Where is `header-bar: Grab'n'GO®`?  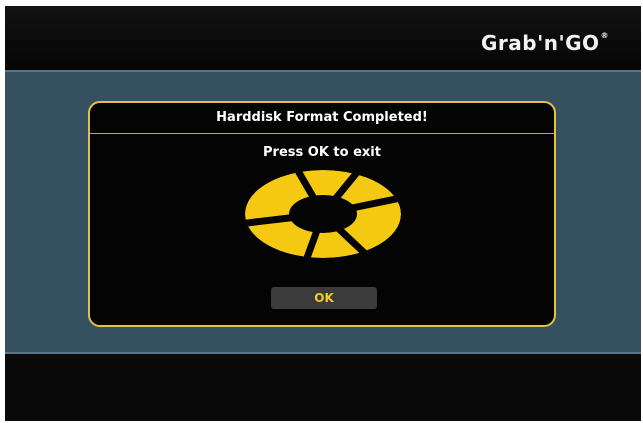 header-bar: Grab'n'GO® is located at coordinates (323, 38).